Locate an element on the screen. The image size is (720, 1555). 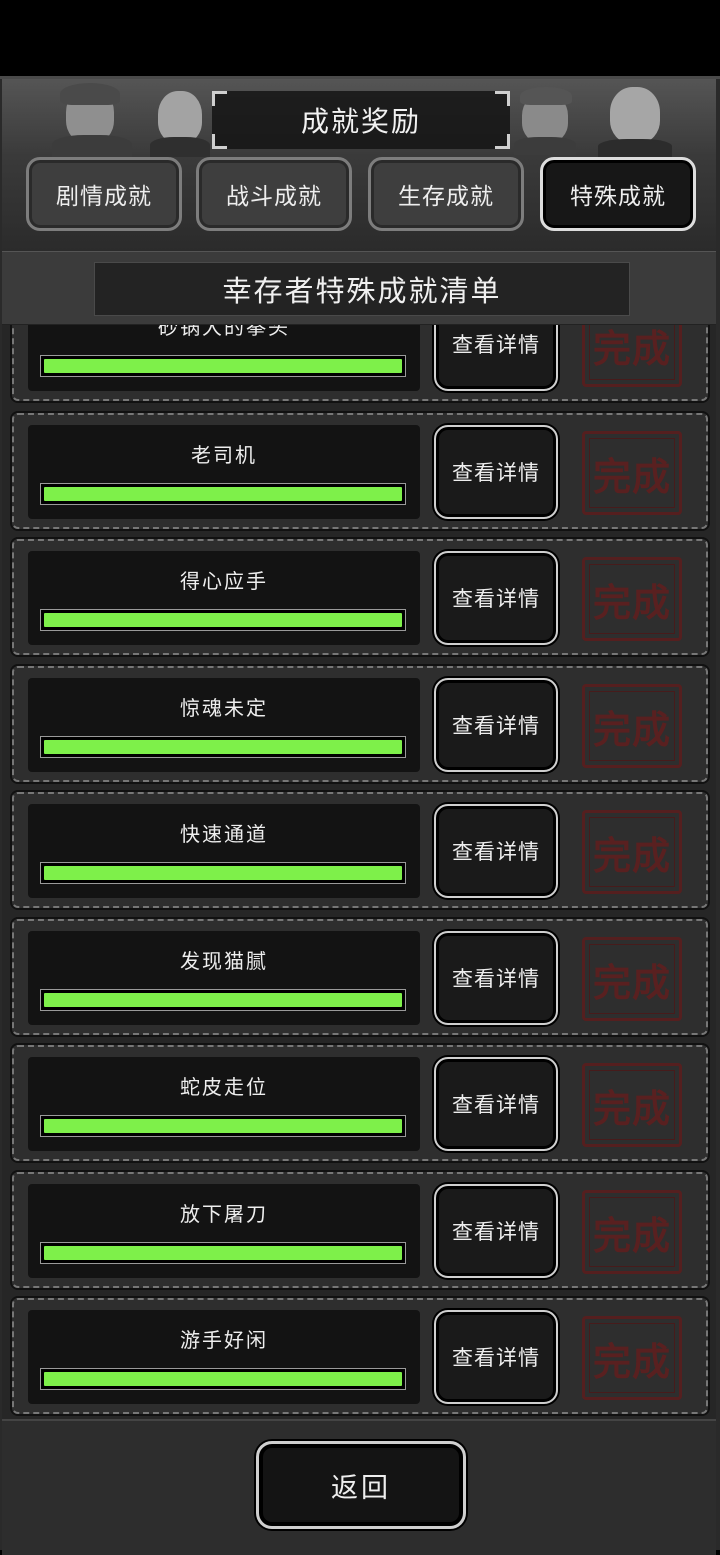
achievement-name: 发现猫腻 is located at coordinates (224, 961).